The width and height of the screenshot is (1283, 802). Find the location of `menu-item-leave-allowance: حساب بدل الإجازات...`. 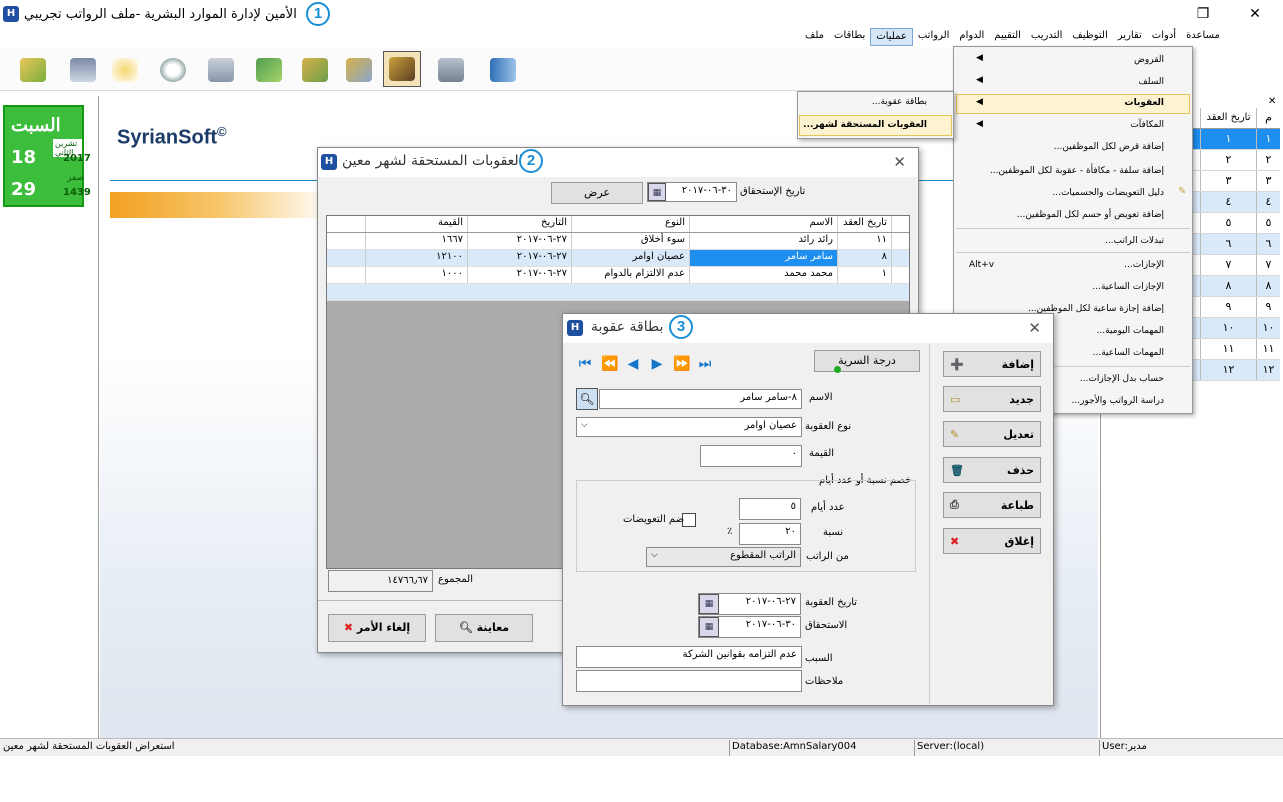

menu-item-leave-allowance: حساب بدل الإجازات... is located at coordinates (1122, 379).